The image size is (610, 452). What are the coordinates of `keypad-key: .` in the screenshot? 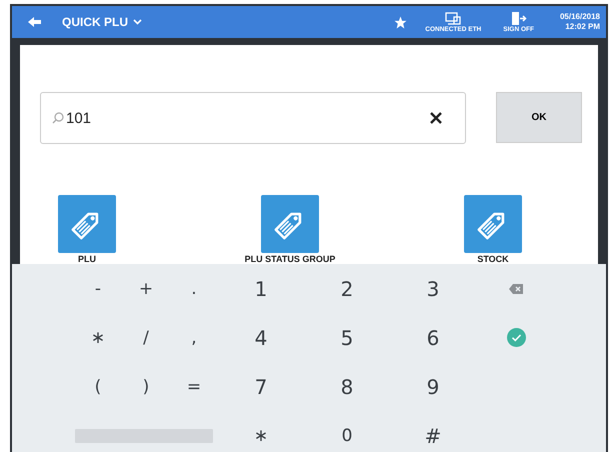 It's located at (194, 288).